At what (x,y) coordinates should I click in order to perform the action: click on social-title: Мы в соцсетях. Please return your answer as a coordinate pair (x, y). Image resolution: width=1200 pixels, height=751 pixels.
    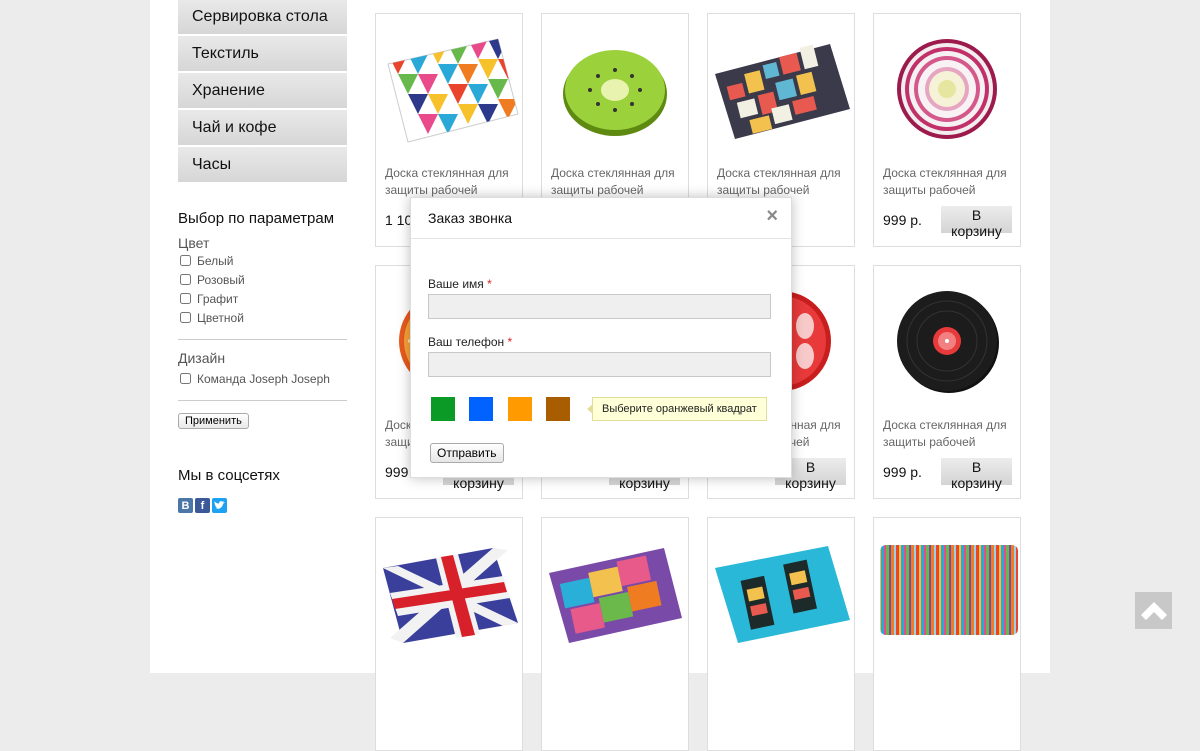
    Looking at the image, I should click on (229, 475).